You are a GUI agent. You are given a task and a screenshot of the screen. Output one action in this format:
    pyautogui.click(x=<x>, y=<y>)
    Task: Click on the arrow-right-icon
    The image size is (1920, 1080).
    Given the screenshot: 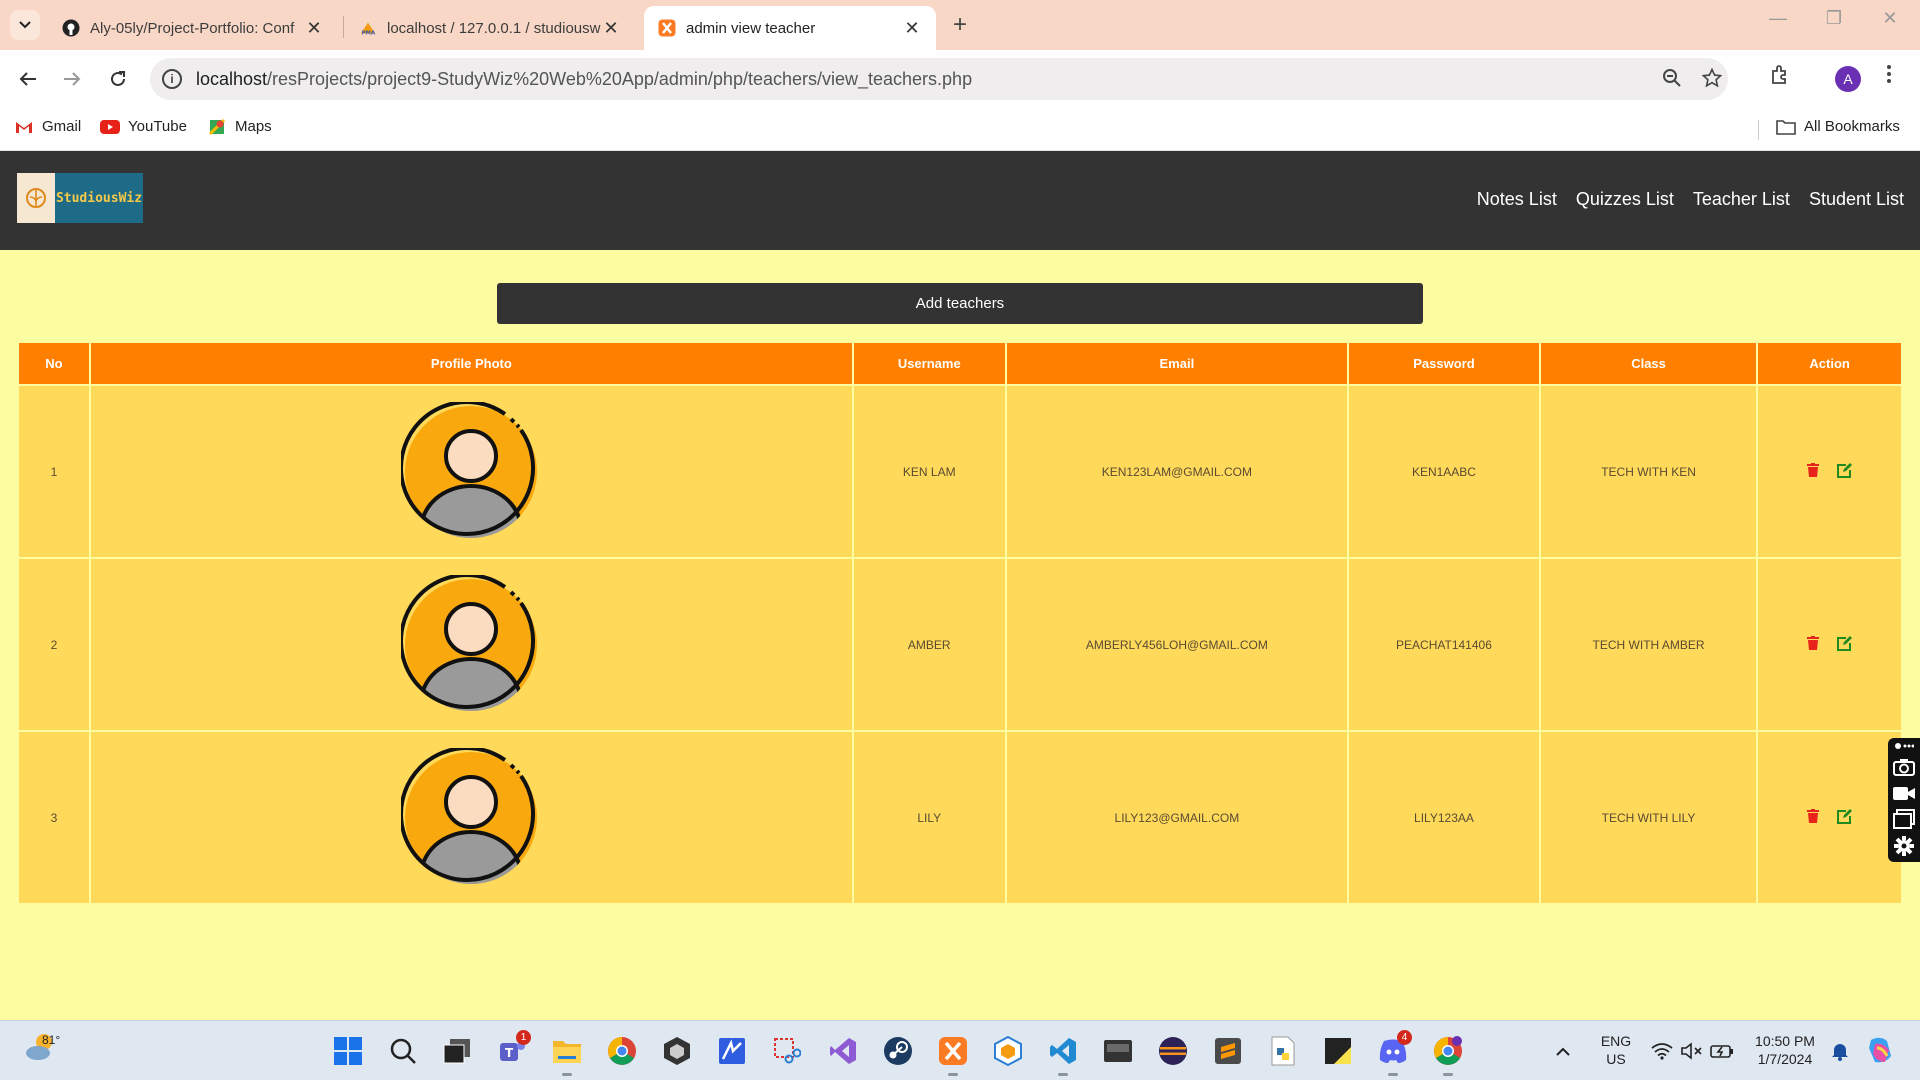 What is the action you would take?
    pyautogui.click(x=72, y=79)
    